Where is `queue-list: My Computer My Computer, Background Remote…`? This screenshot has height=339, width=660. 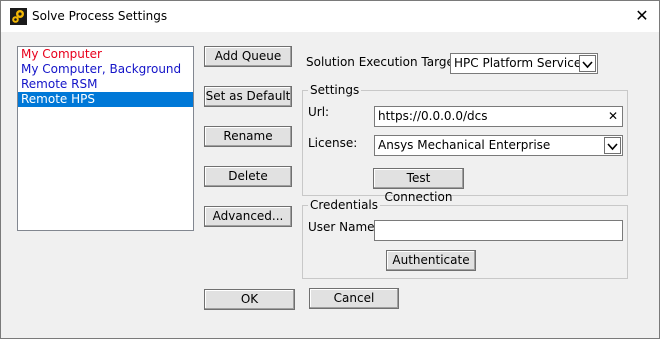 queue-list: My Computer My Computer, Background Remote… is located at coordinates (105, 138).